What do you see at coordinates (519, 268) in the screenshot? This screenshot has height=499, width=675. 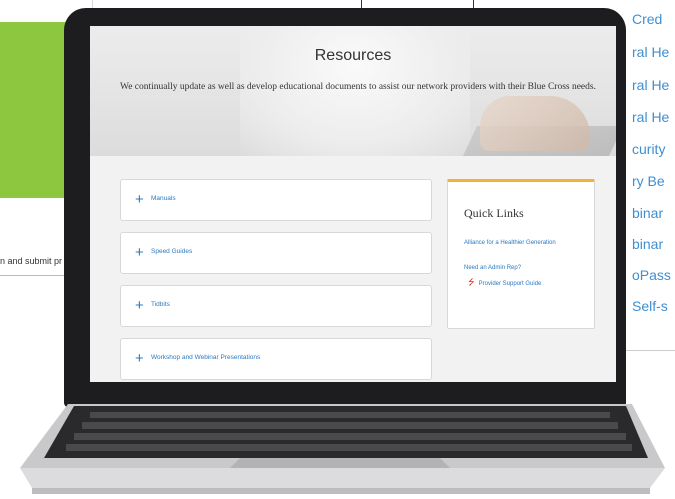 I see `quick-link-admin-rep: Need an Admin Rep?` at bounding box center [519, 268].